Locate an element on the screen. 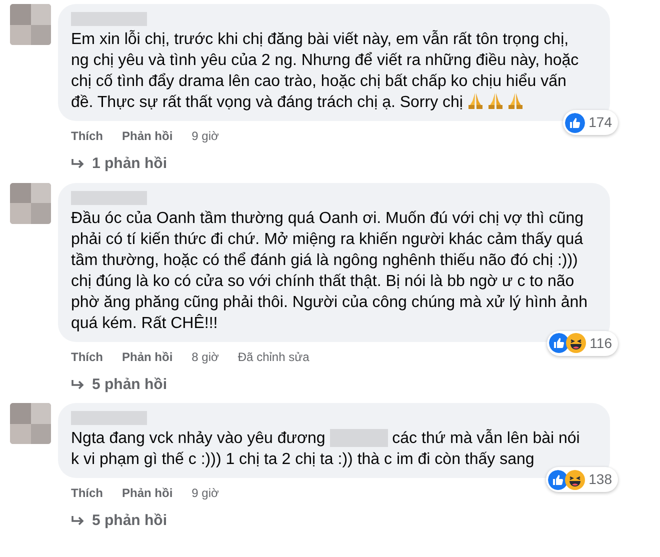 The image size is (660, 557). reaction-badge: 138 is located at coordinates (582, 479).